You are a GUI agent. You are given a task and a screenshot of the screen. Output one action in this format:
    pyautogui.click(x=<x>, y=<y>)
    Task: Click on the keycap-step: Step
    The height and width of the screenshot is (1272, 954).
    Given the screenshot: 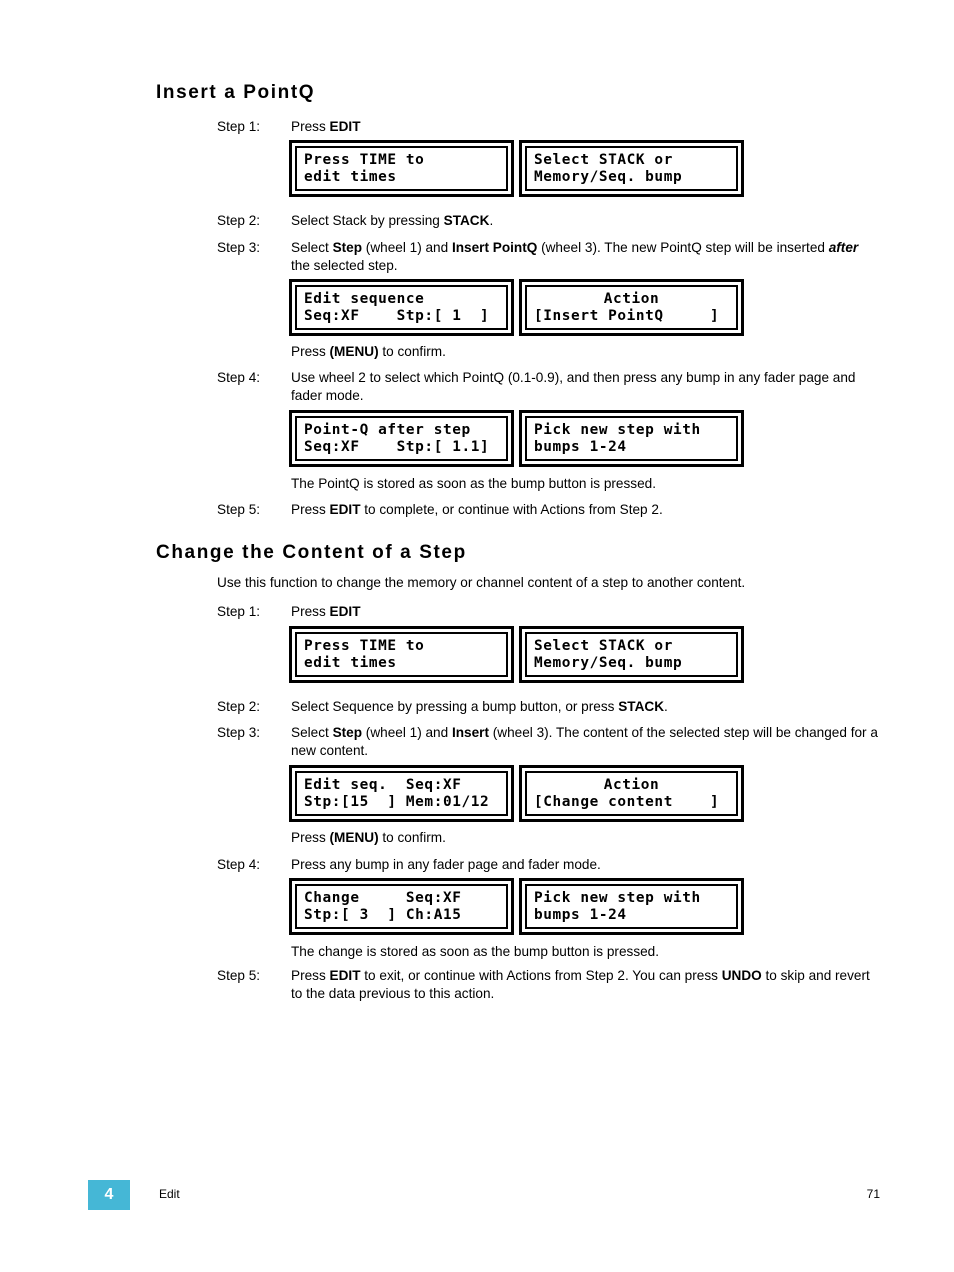 What is the action you would take?
    pyautogui.click(x=347, y=732)
    